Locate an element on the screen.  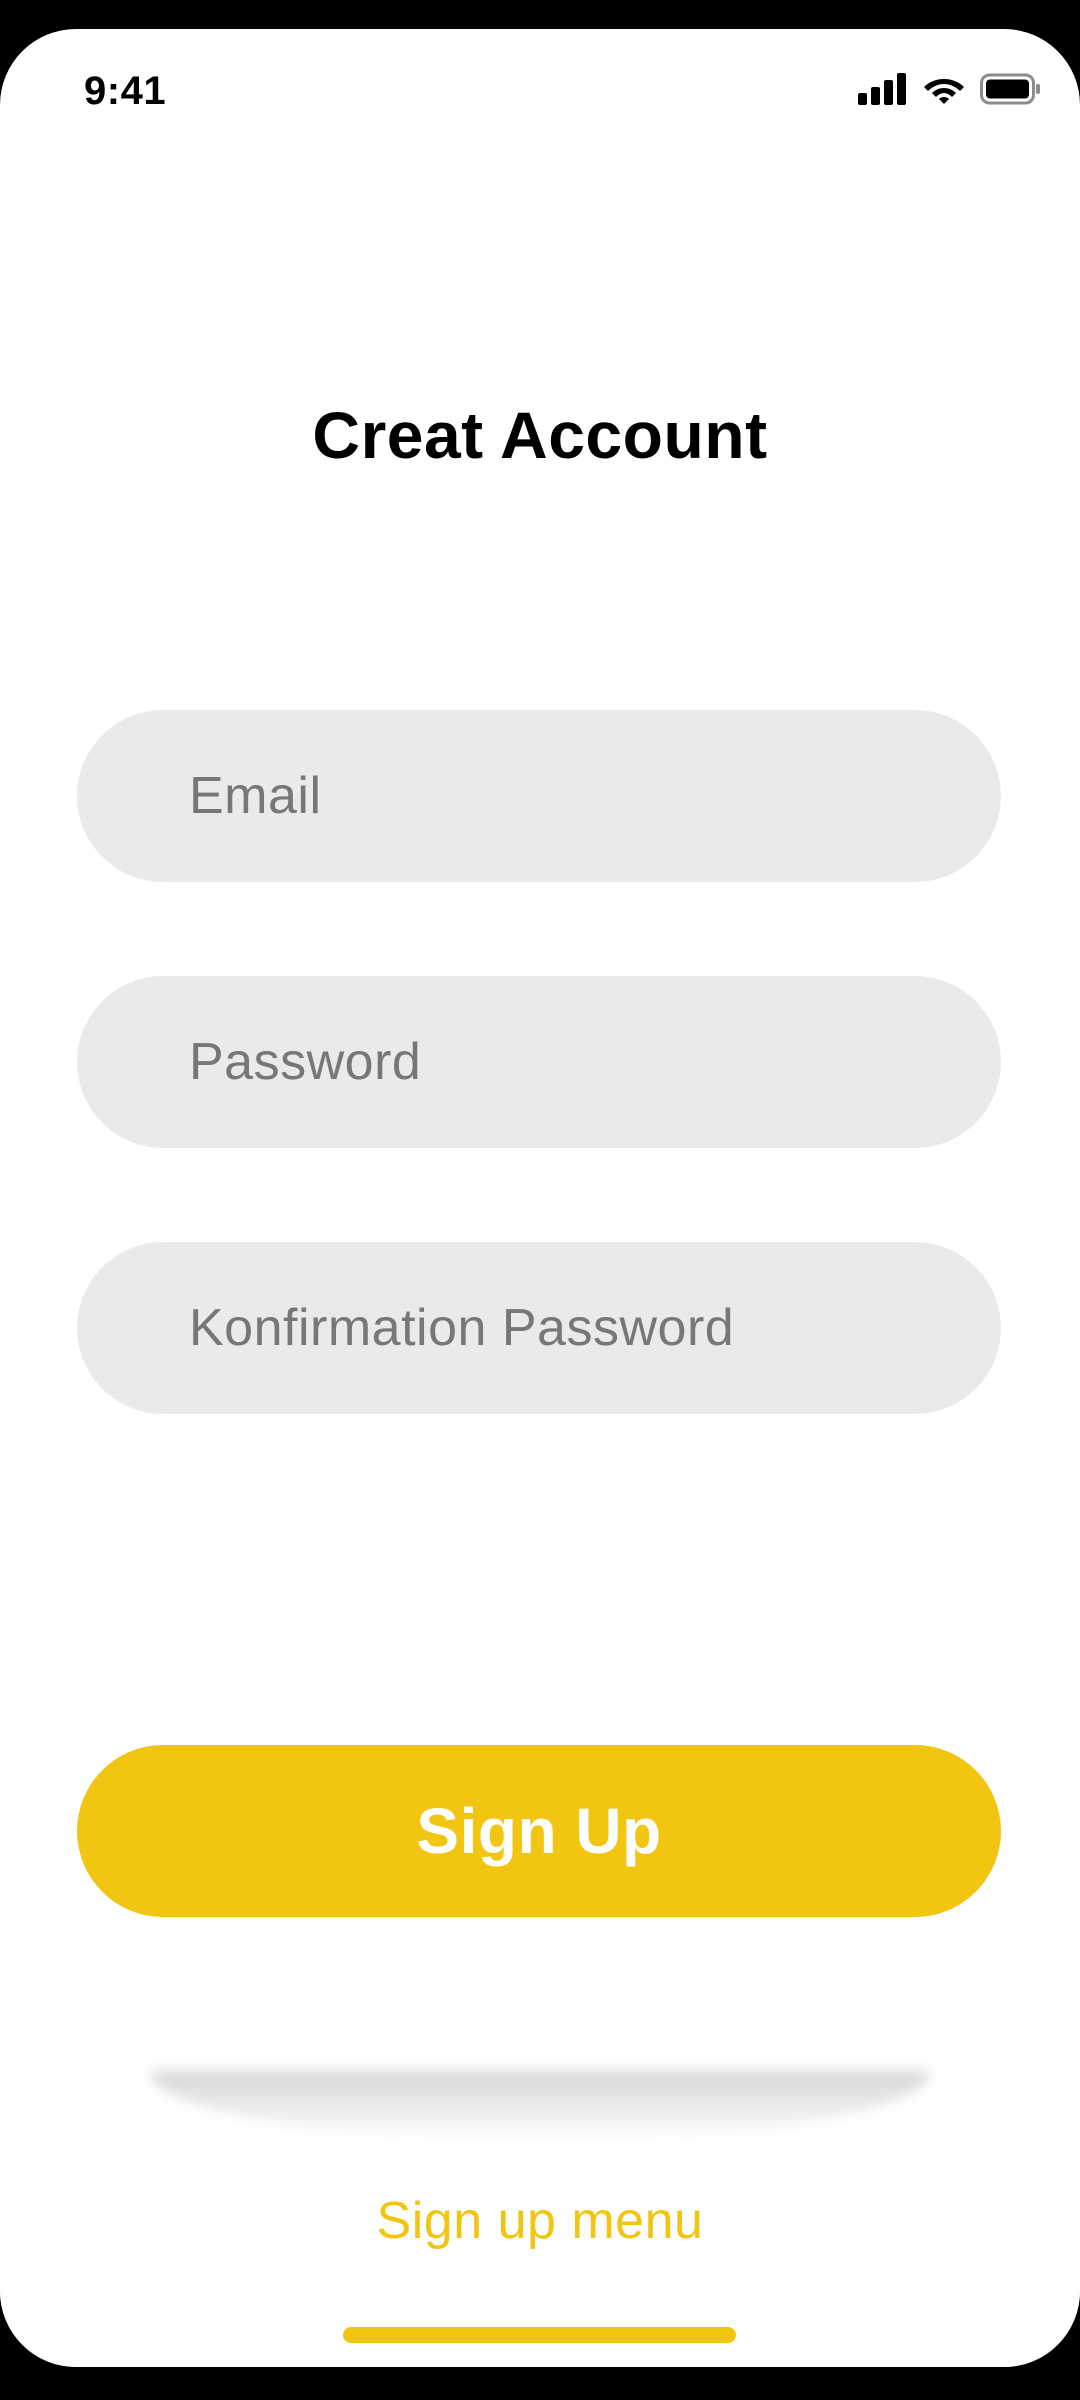
wifi-icon is located at coordinates (944, 89).